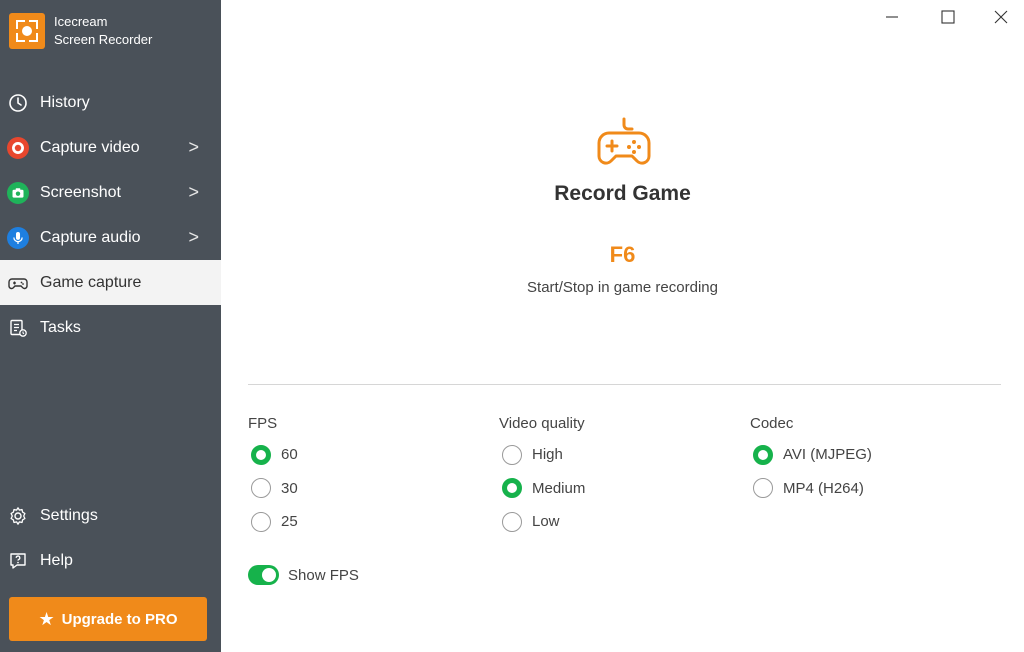 Image resolution: width=1024 pixels, height=652 pixels. Describe the element at coordinates (273, 522) in the screenshot. I see `fps-option-25: 25` at that location.